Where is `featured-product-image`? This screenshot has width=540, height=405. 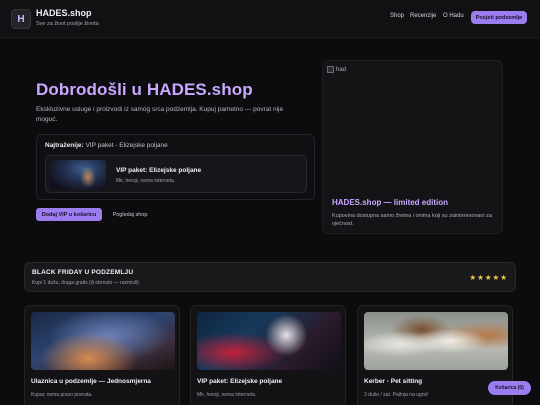 featured-product-image is located at coordinates (78, 175).